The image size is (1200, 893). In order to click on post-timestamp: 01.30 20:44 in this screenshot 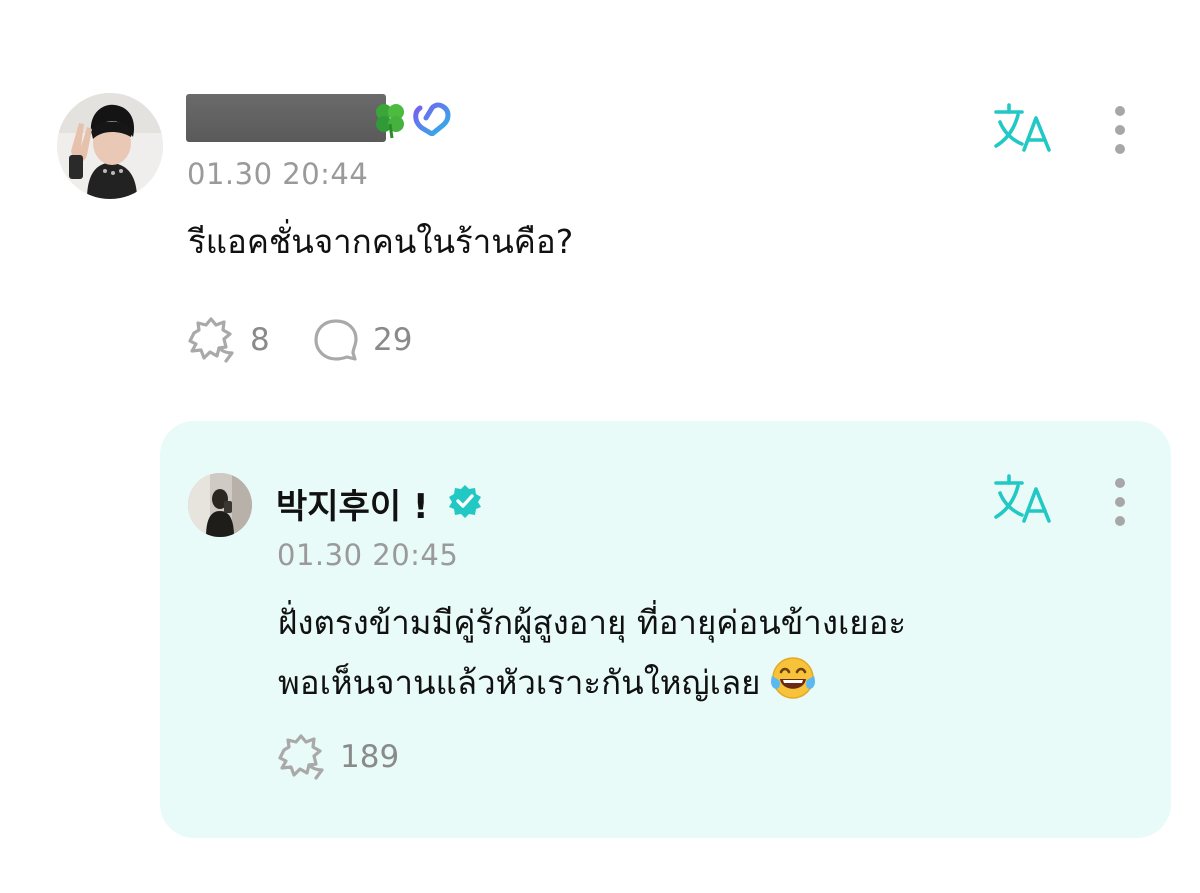, I will do `click(278, 174)`.